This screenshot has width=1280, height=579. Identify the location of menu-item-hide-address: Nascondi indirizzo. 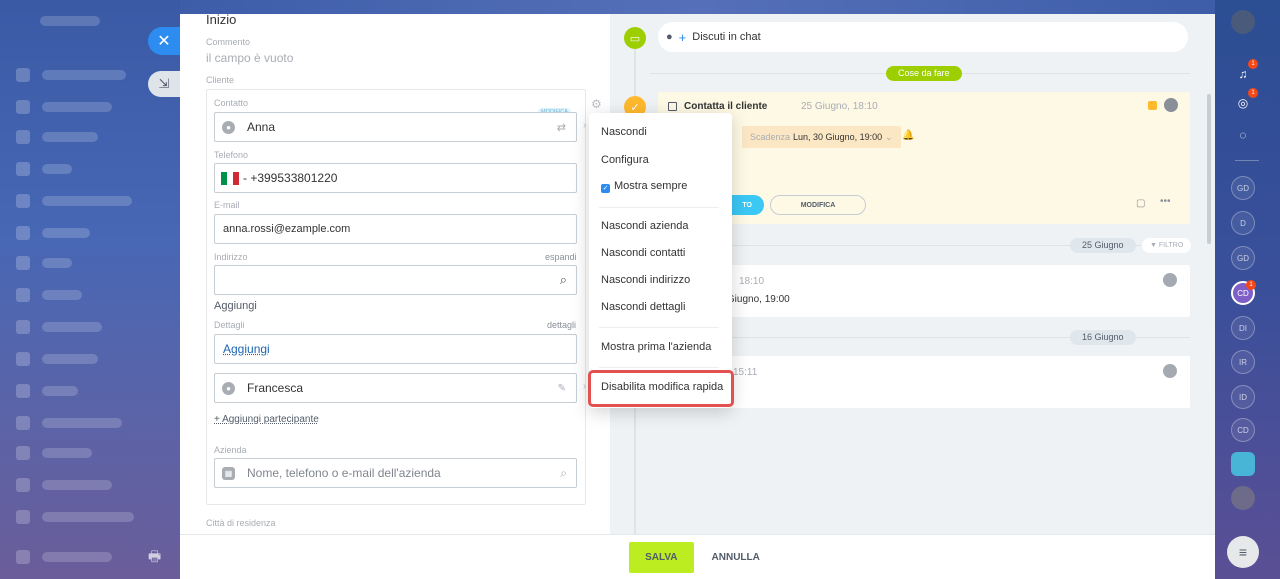
(645, 280).